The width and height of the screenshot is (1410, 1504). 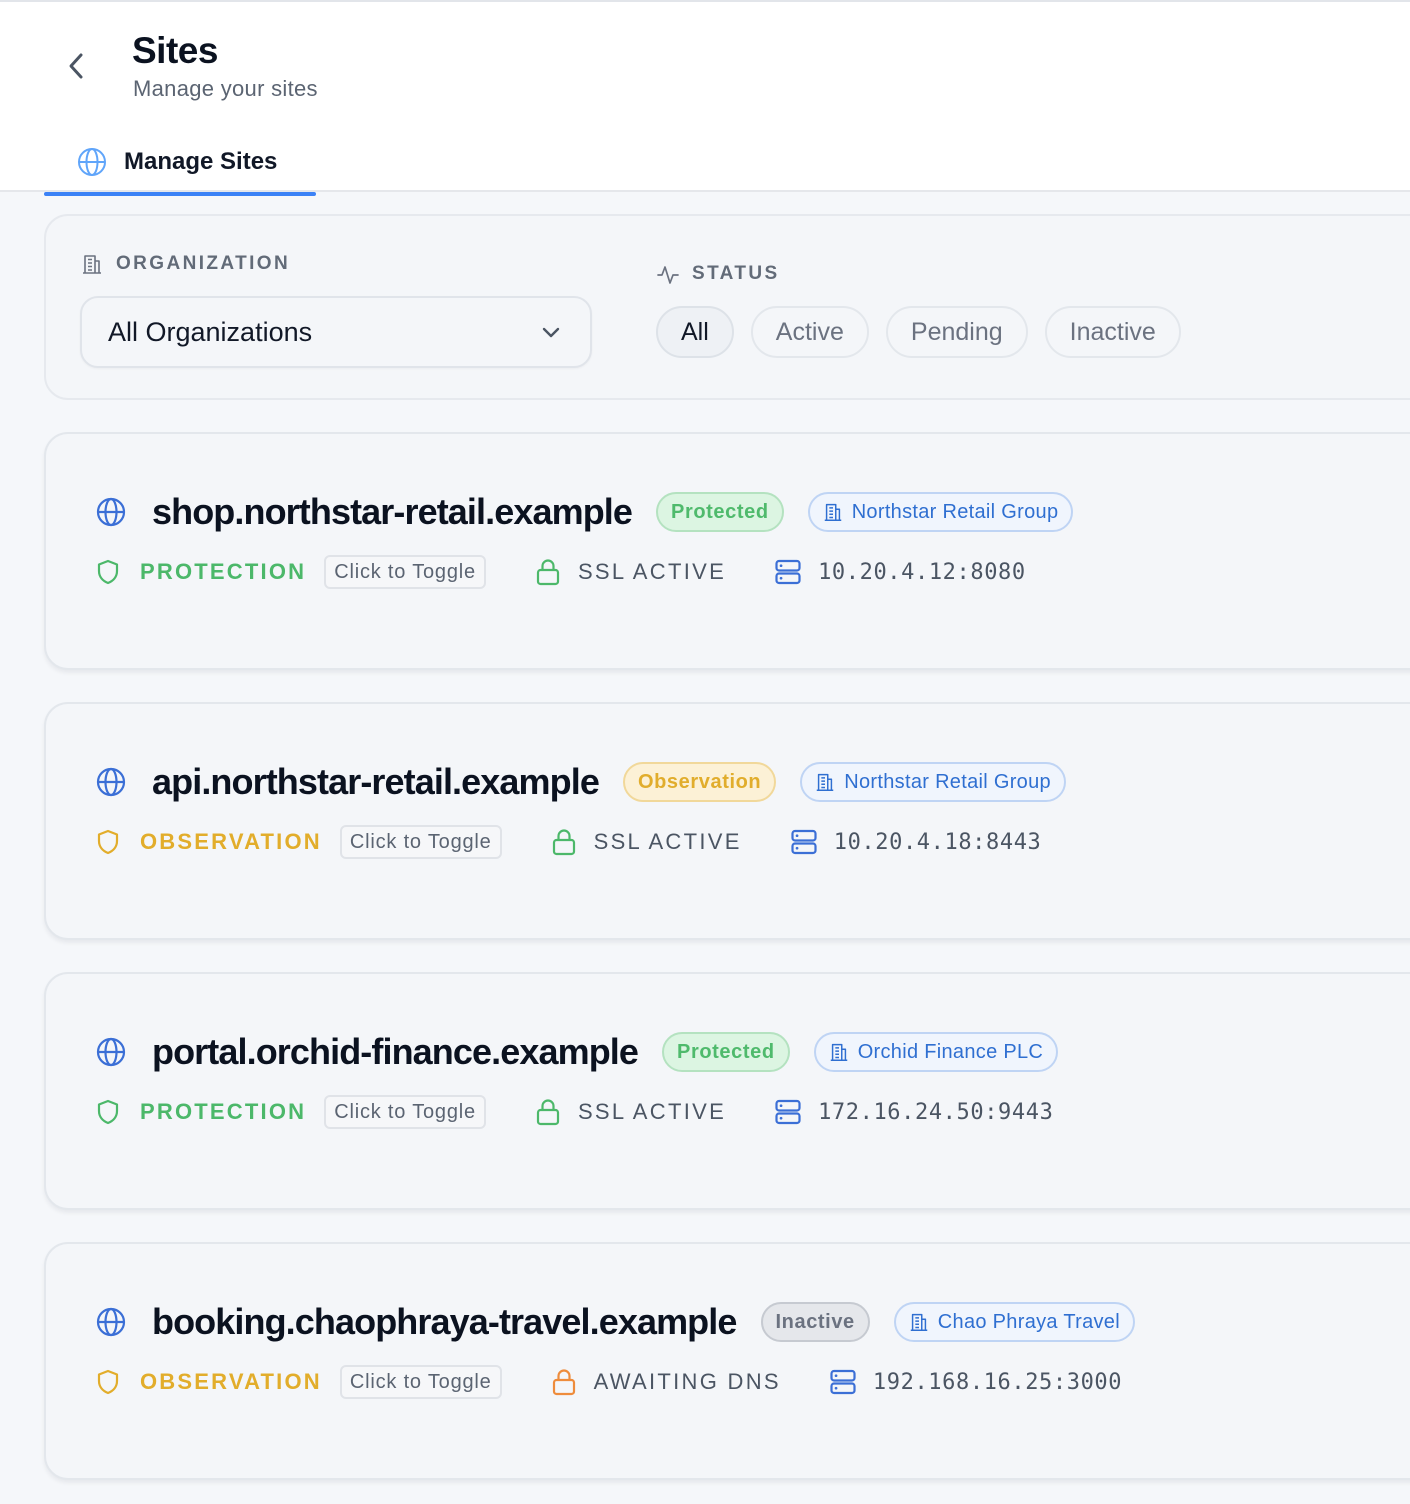 I want to click on site-domain: booking.chaophraya-travel.example, so click(x=444, y=1322).